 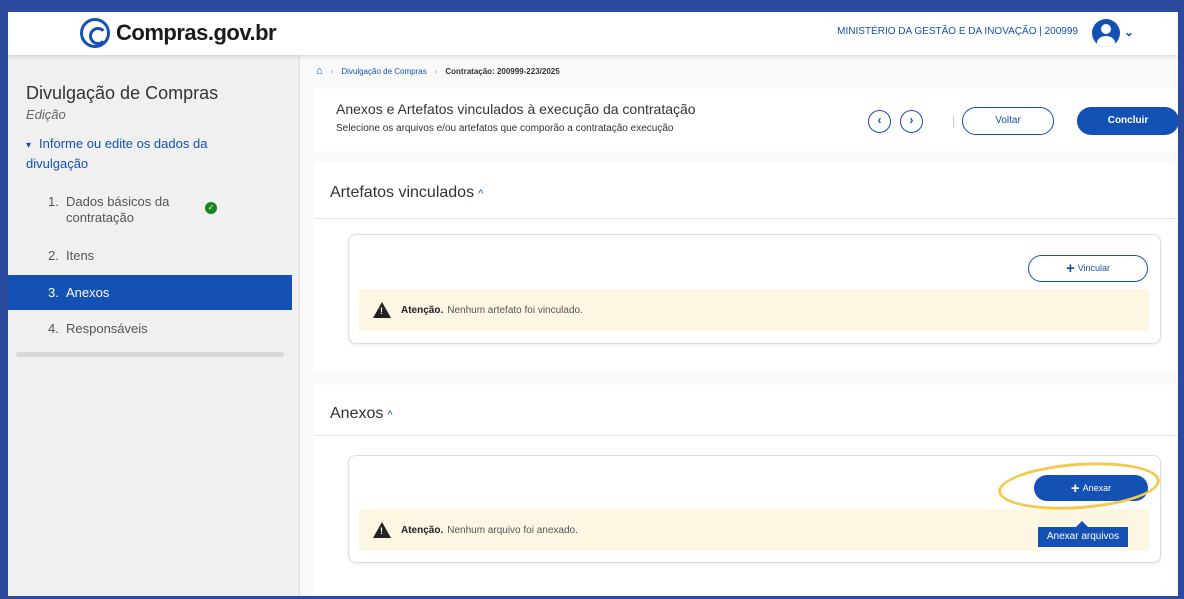 I want to click on warning-alert: Atenção. Nenhum arquivo foi anexado., so click(x=754, y=530).